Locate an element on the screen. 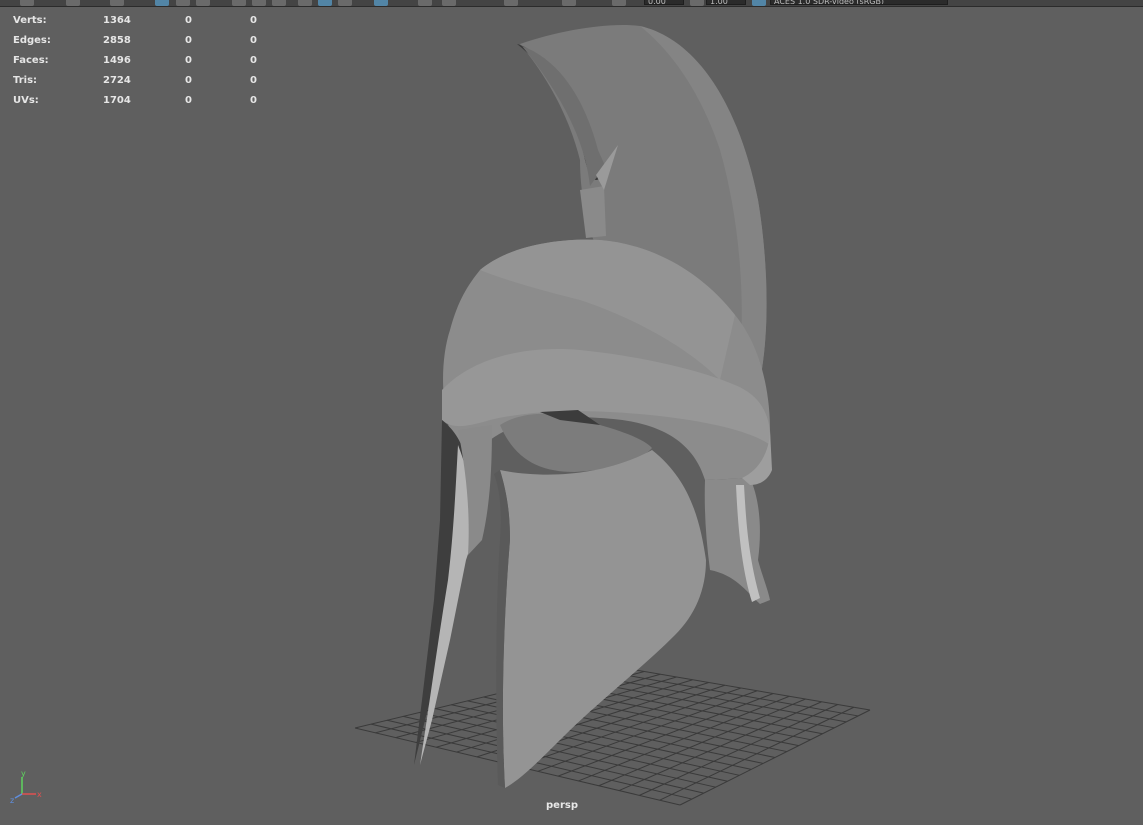 The width and height of the screenshot is (1143, 825). hud-value: 1496 is located at coordinates (117, 60).